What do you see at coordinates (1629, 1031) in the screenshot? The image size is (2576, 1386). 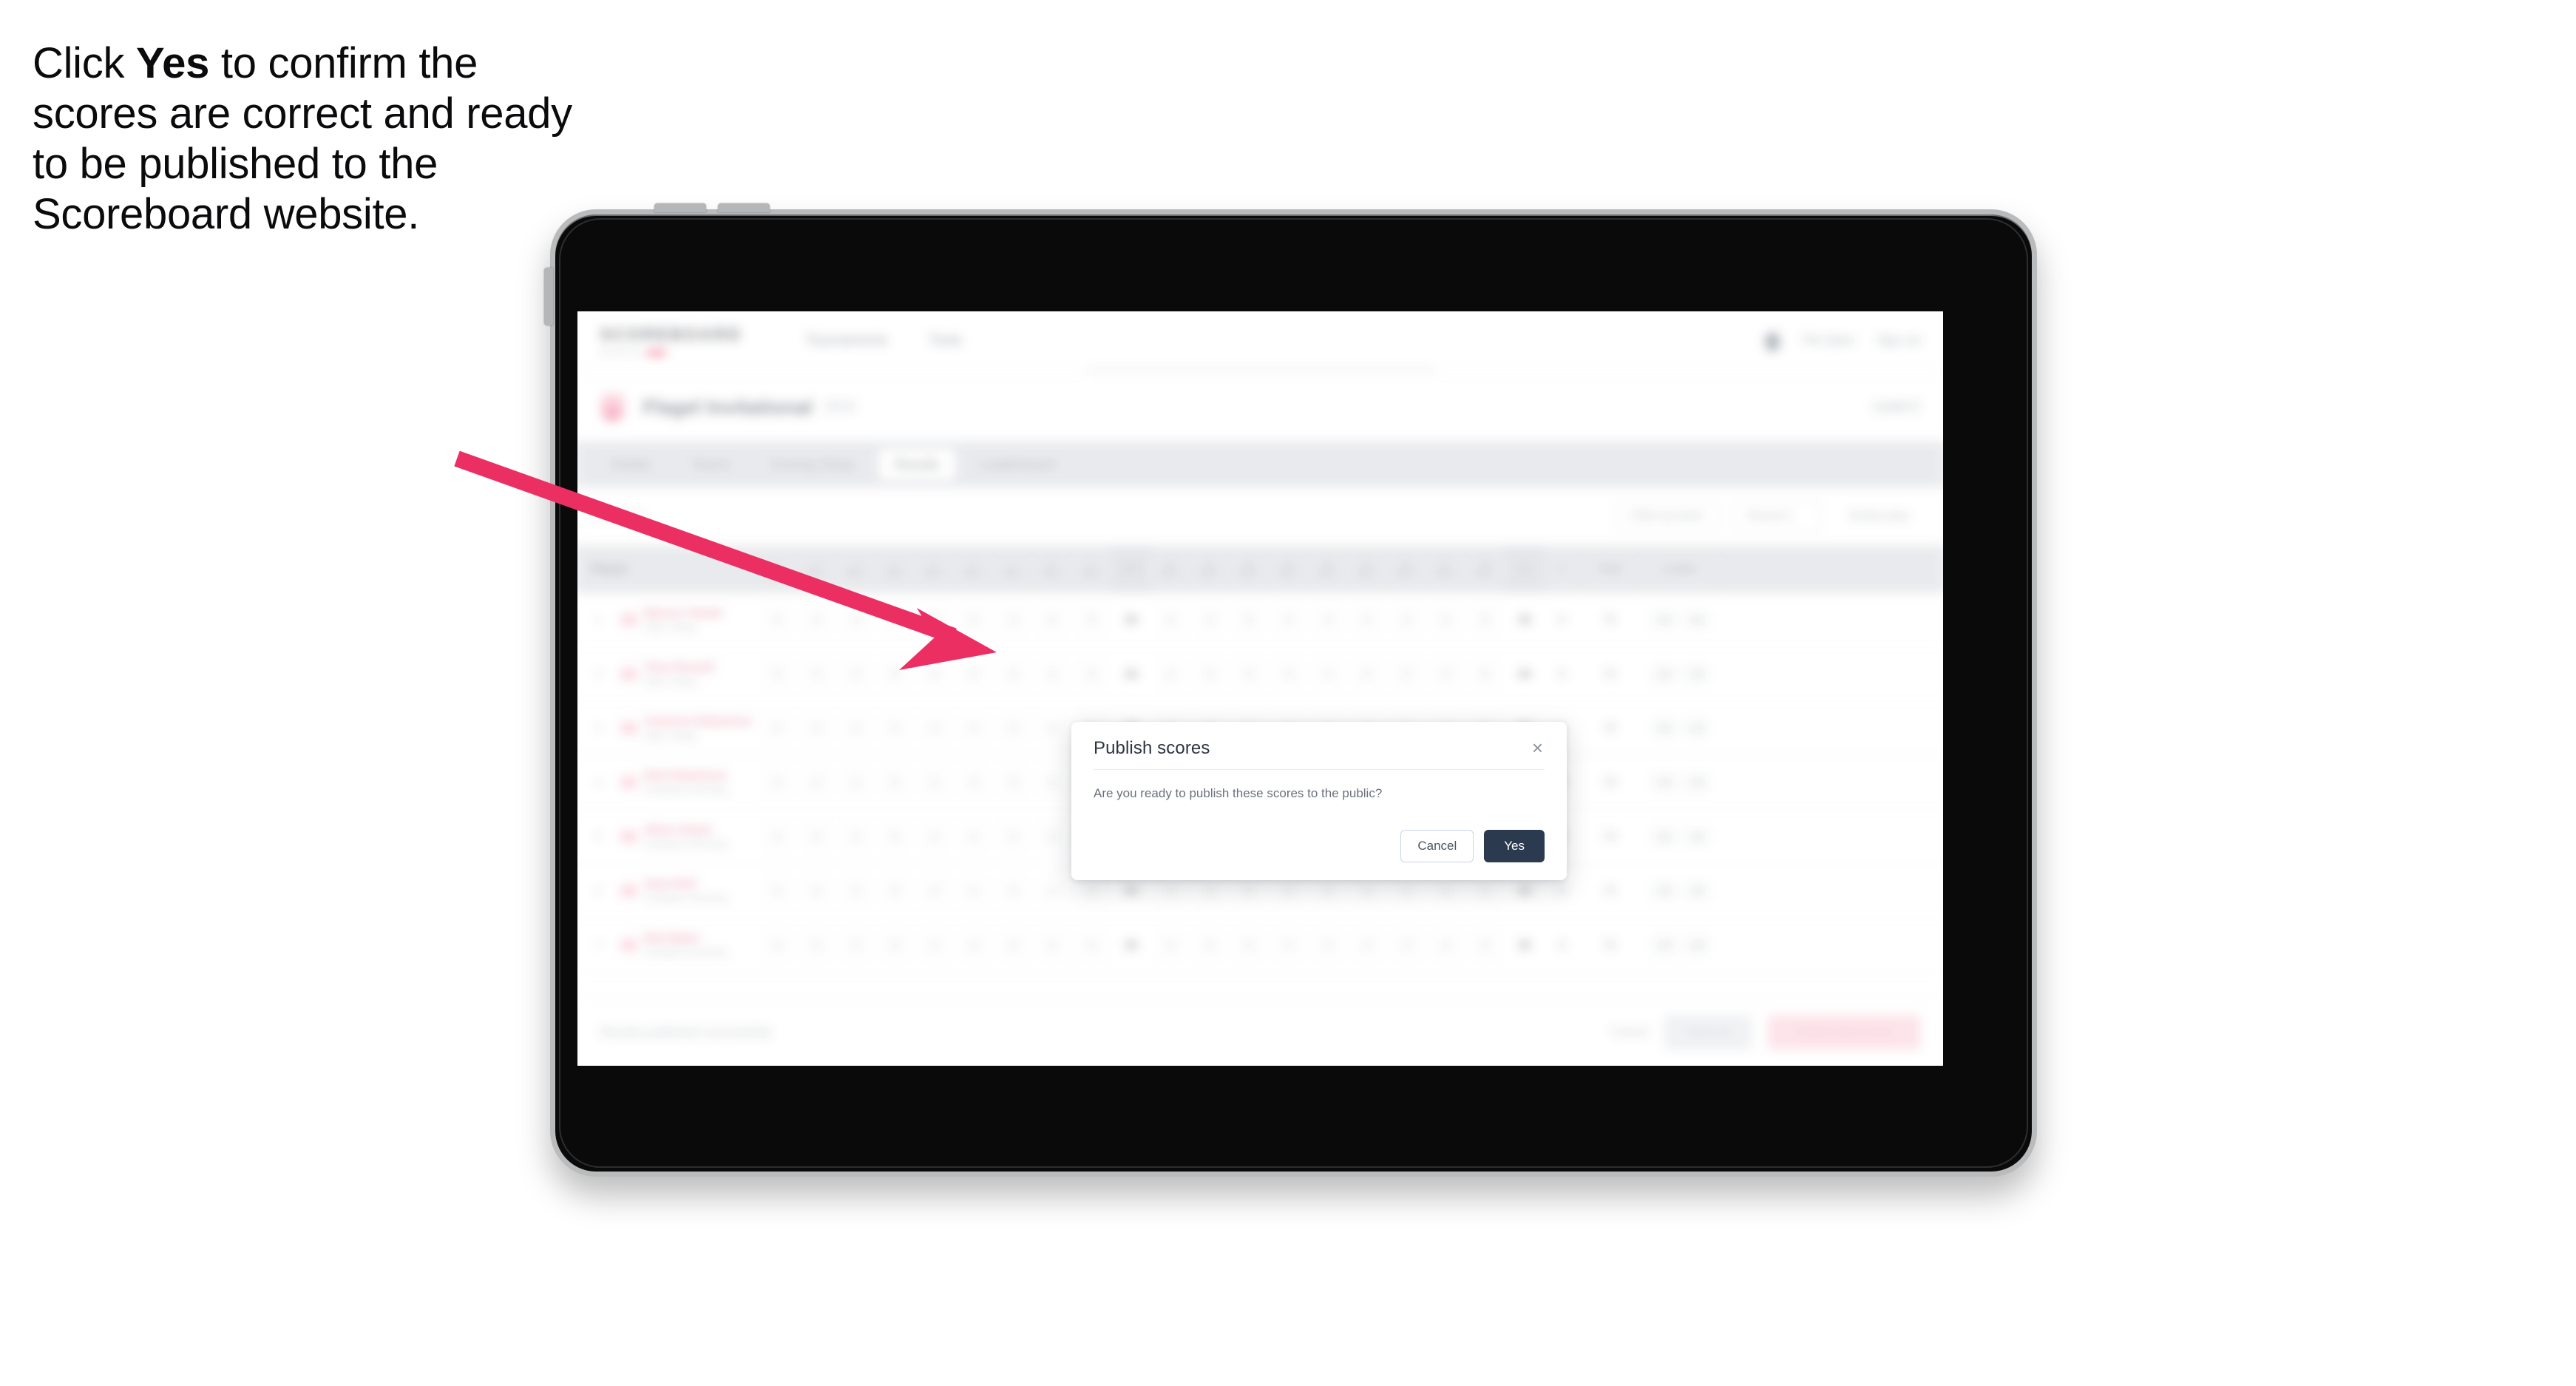 I see `footer-cancel-link: Cancel` at bounding box center [1629, 1031].